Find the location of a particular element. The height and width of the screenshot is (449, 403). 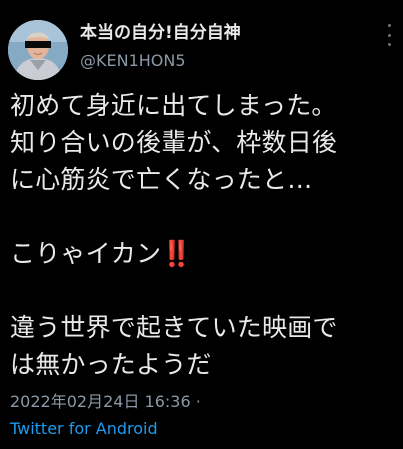

display-name: 本当の自分!自分自神 is located at coordinates (160, 33).